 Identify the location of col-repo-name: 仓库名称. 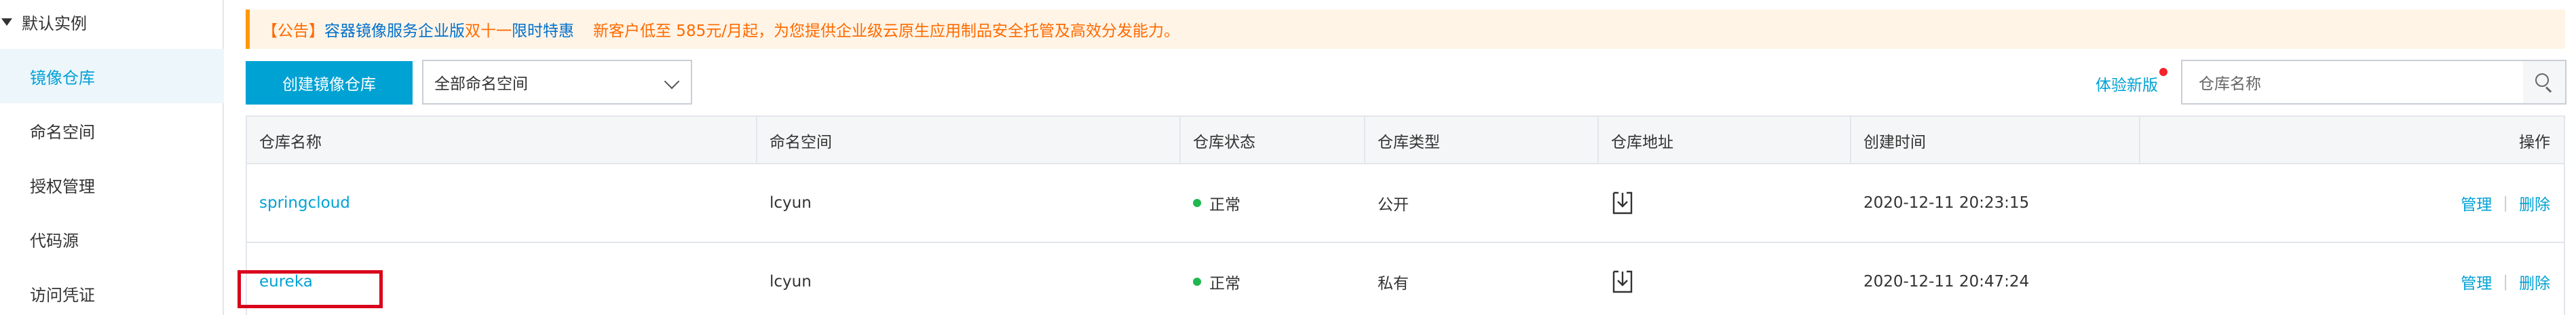
(502, 140).